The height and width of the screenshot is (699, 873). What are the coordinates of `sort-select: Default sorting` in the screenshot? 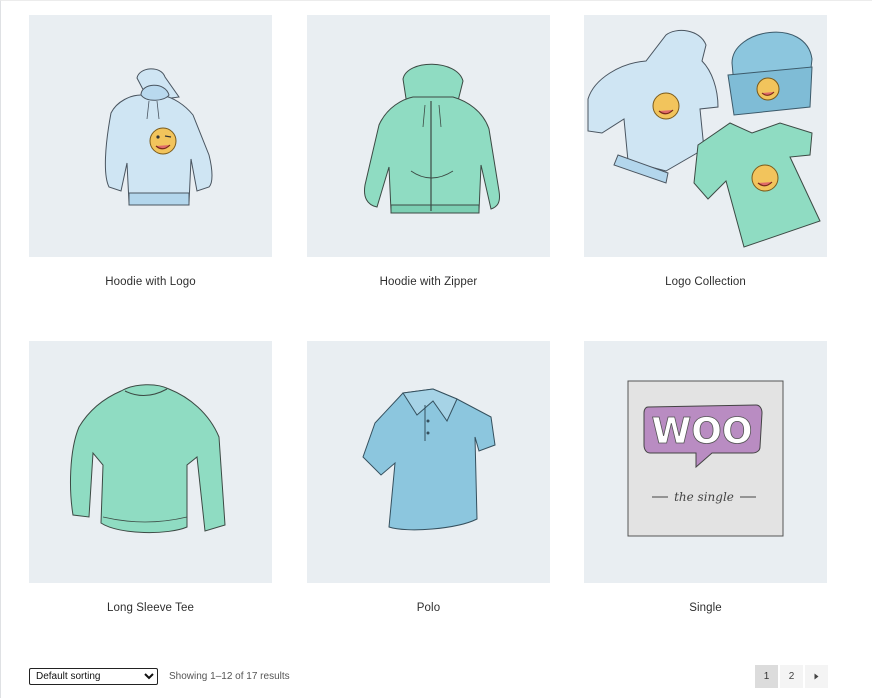 It's located at (93, 676).